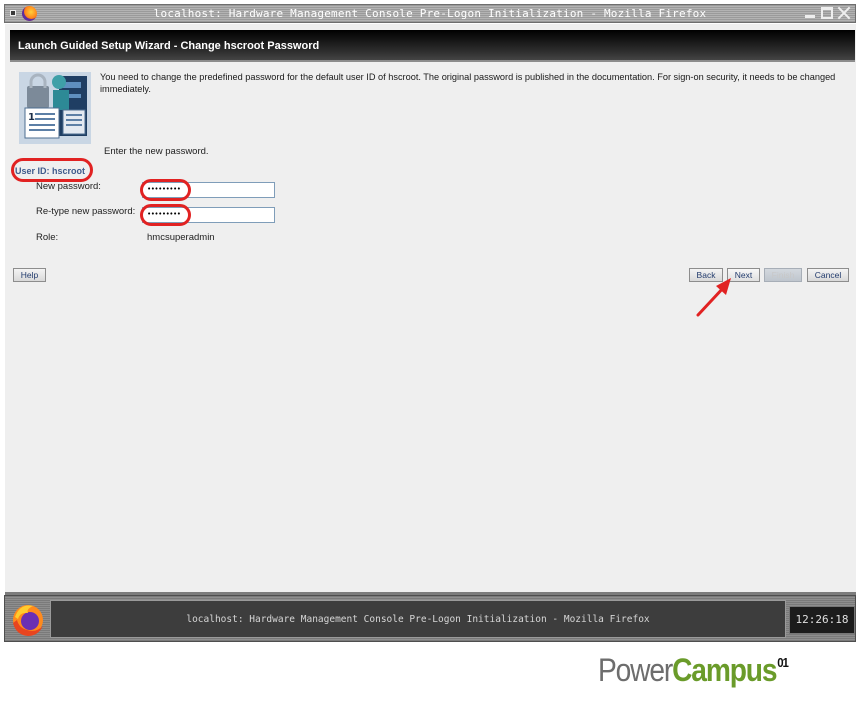 This screenshot has width=863, height=701. What do you see at coordinates (156, 151) in the screenshot?
I see `instruction-text: Enter the new password.` at bounding box center [156, 151].